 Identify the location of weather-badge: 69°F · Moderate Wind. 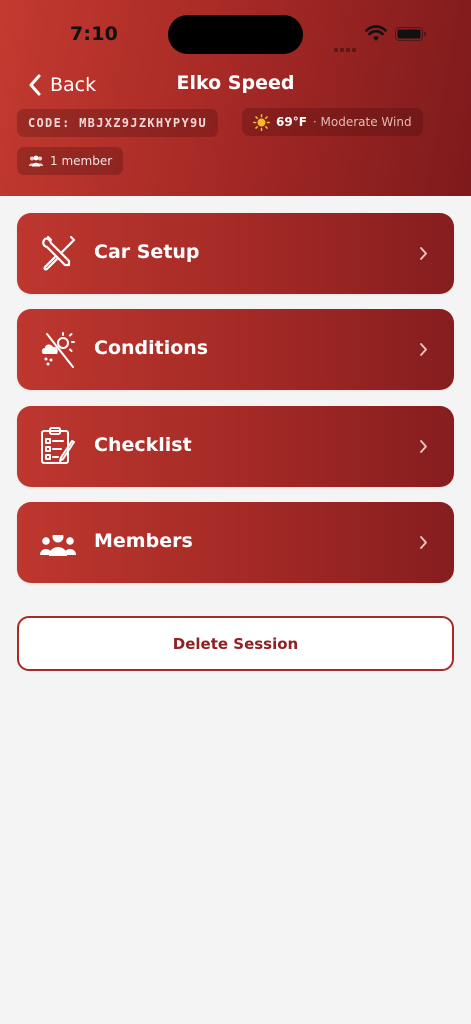
(332, 122).